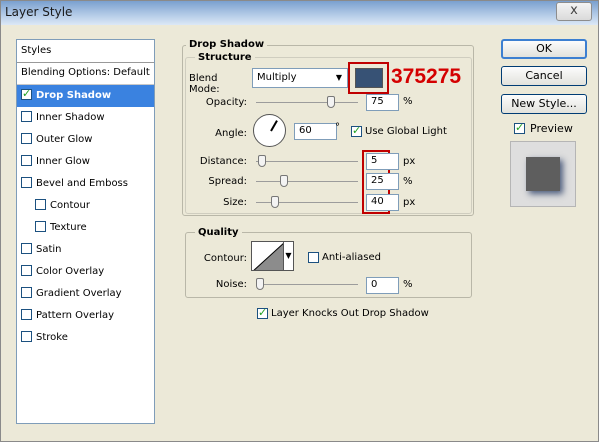 Image resolution: width=599 pixels, height=442 pixels. What do you see at coordinates (52, 337) in the screenshot?
I see `styles-item-label: Stroke` at bounding box center [52, 337].